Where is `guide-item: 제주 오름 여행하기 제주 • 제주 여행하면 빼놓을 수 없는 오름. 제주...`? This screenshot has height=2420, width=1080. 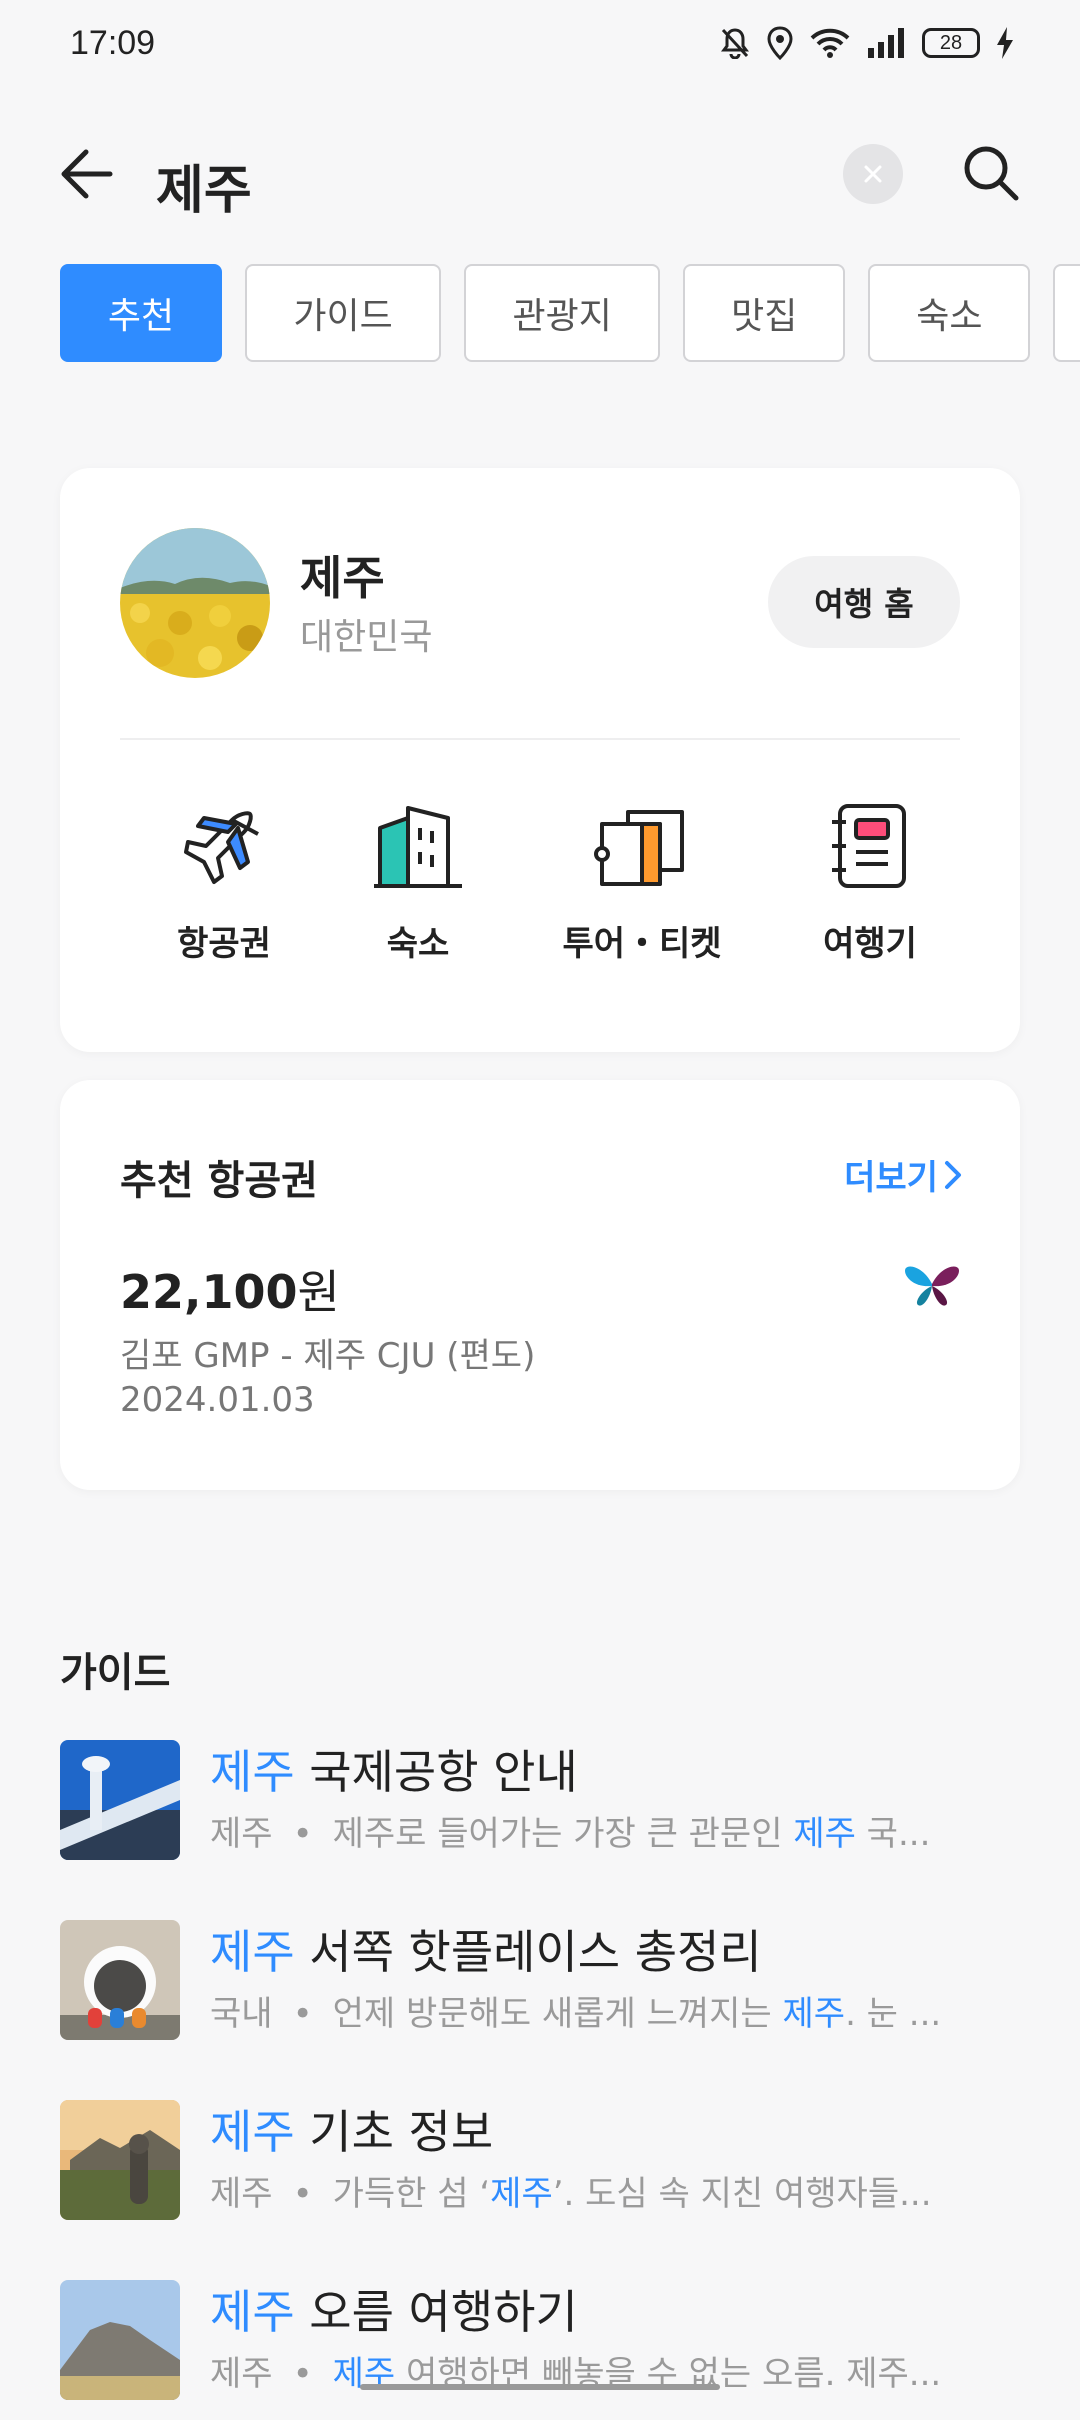 guide-item: 제주 오름 여행하기 제주 • 제주 여행하면 빼놓을 수 없는 오름. 제주... is located at coordinates (540, 2350).